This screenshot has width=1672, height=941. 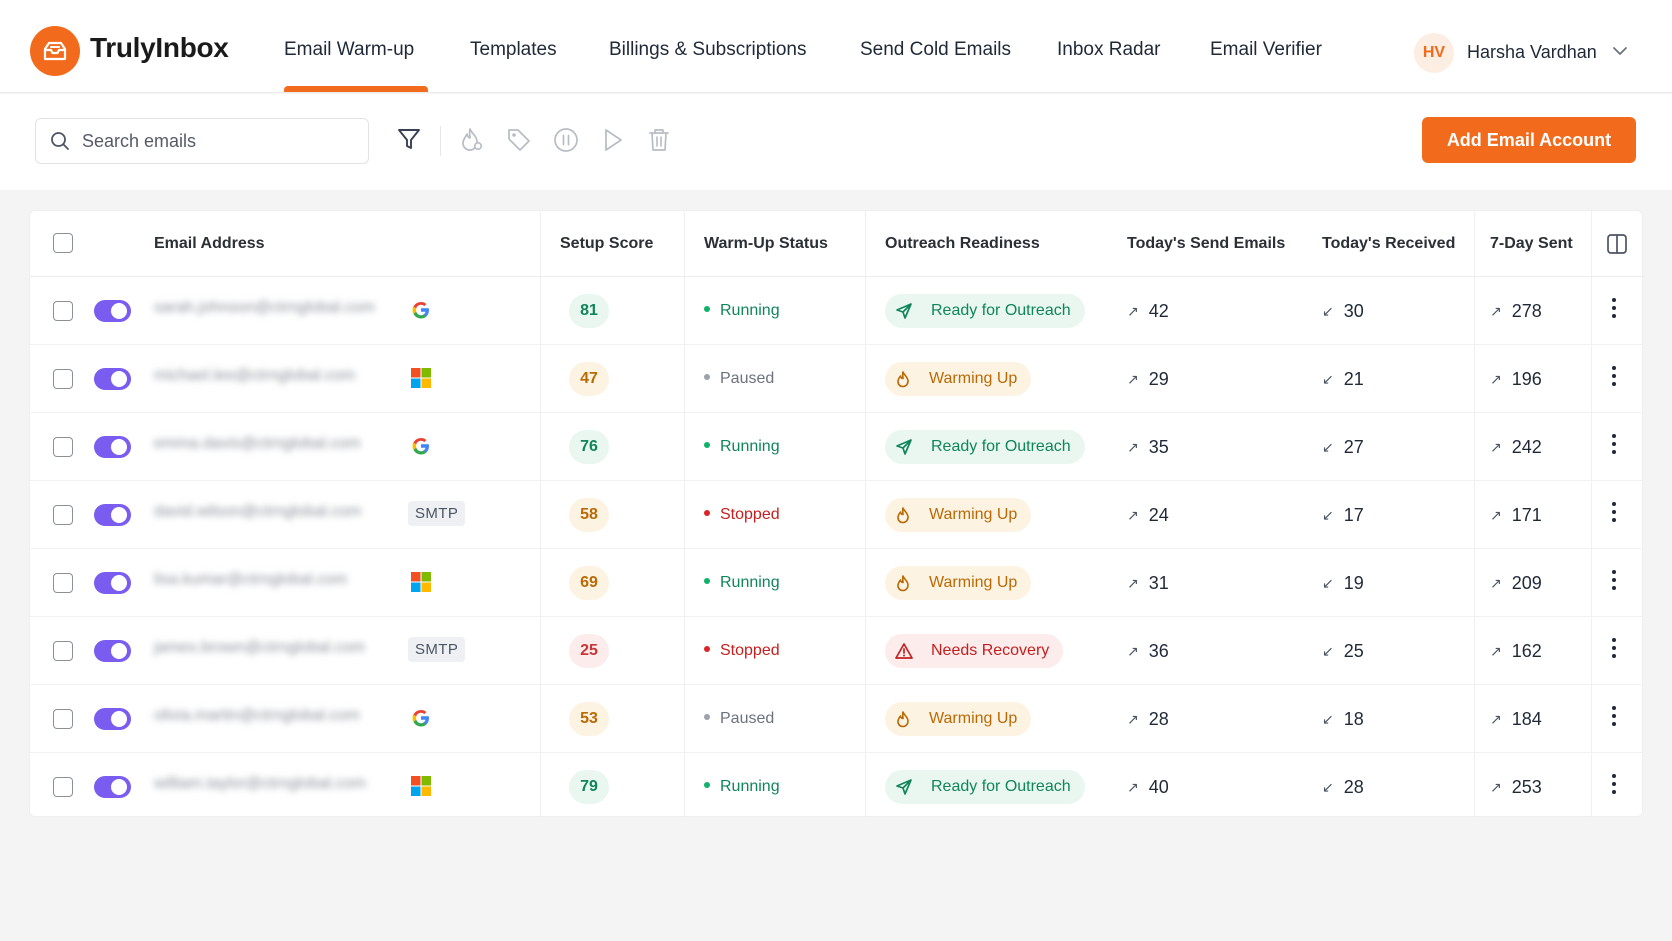 What do you see at coordinates (1001, 786) in the screenshot?
I see `outreach-readiness-label: Ready for Outreach` at bounding box center [1001, 786].